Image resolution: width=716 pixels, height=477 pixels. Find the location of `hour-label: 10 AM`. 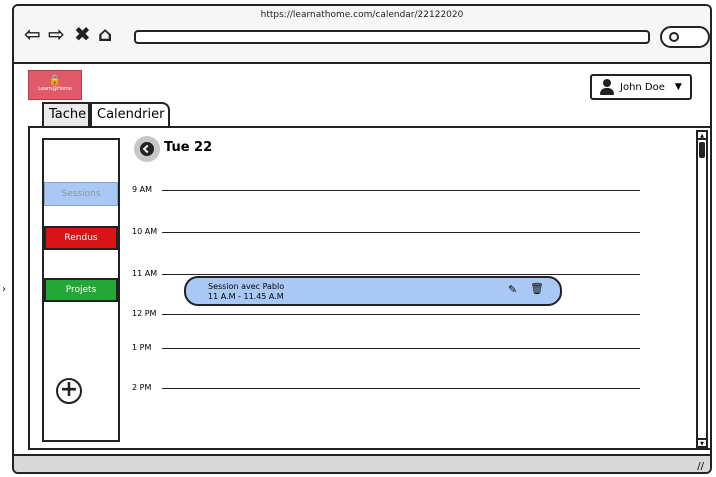

hour-label: 10 AM is located at coordinates (145, 231).